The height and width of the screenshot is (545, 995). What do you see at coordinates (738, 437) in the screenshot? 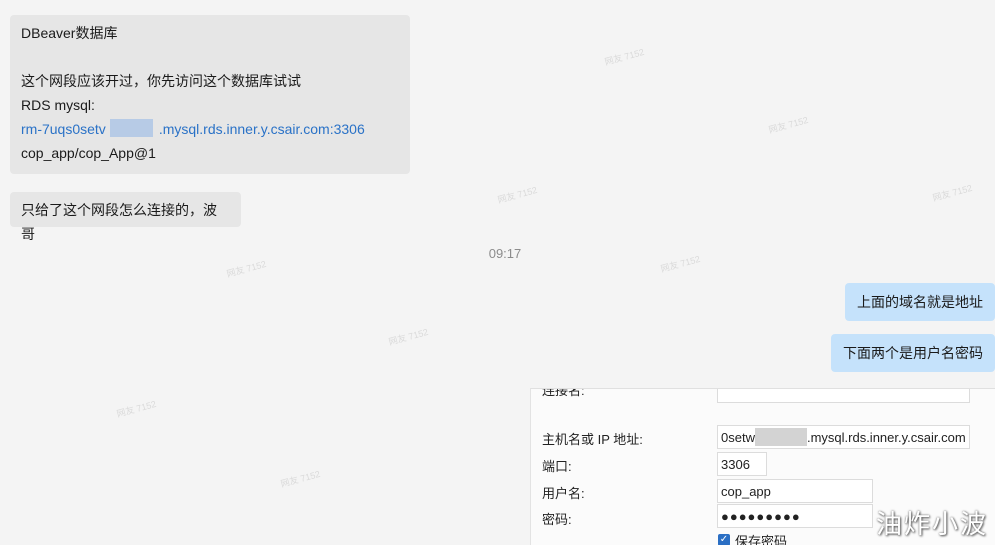
I see `host-prefix: 0setw` at bounding box center [738, 437].